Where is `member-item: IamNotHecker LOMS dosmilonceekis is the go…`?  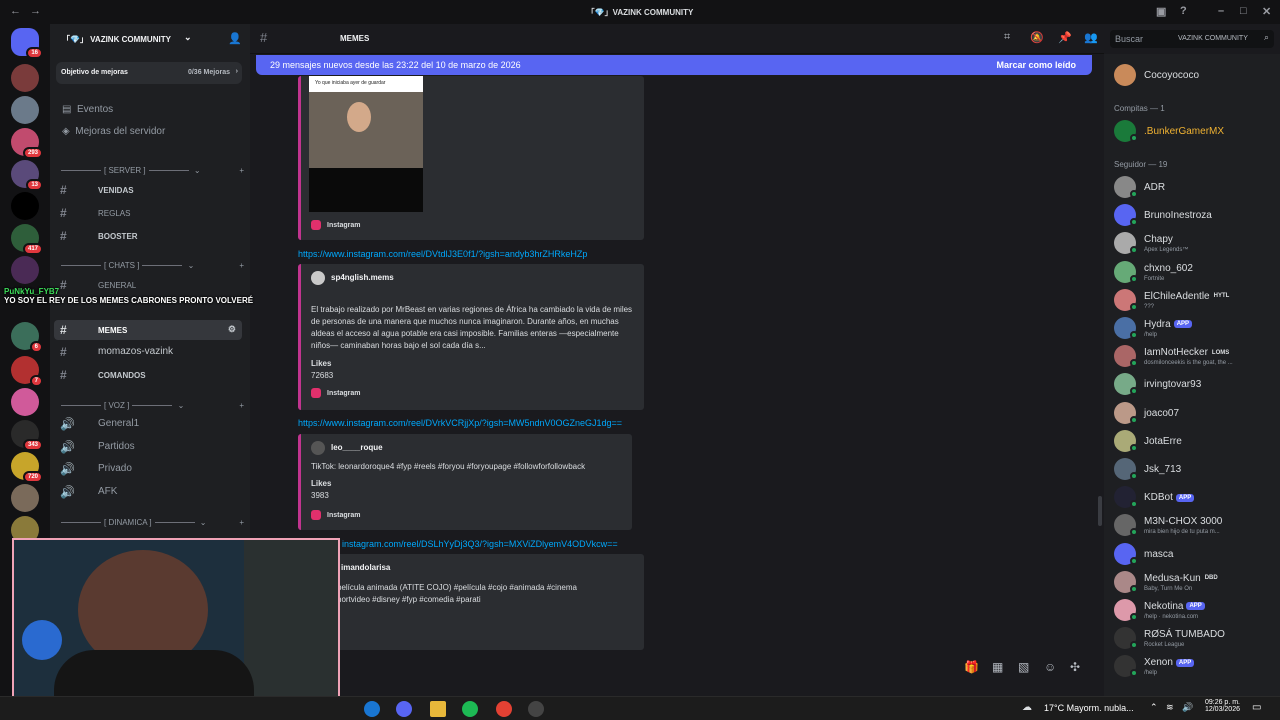 member-item: IamNotHecker LOMS dosmilonceekis is the go… is located at coordinates (1197, 356).